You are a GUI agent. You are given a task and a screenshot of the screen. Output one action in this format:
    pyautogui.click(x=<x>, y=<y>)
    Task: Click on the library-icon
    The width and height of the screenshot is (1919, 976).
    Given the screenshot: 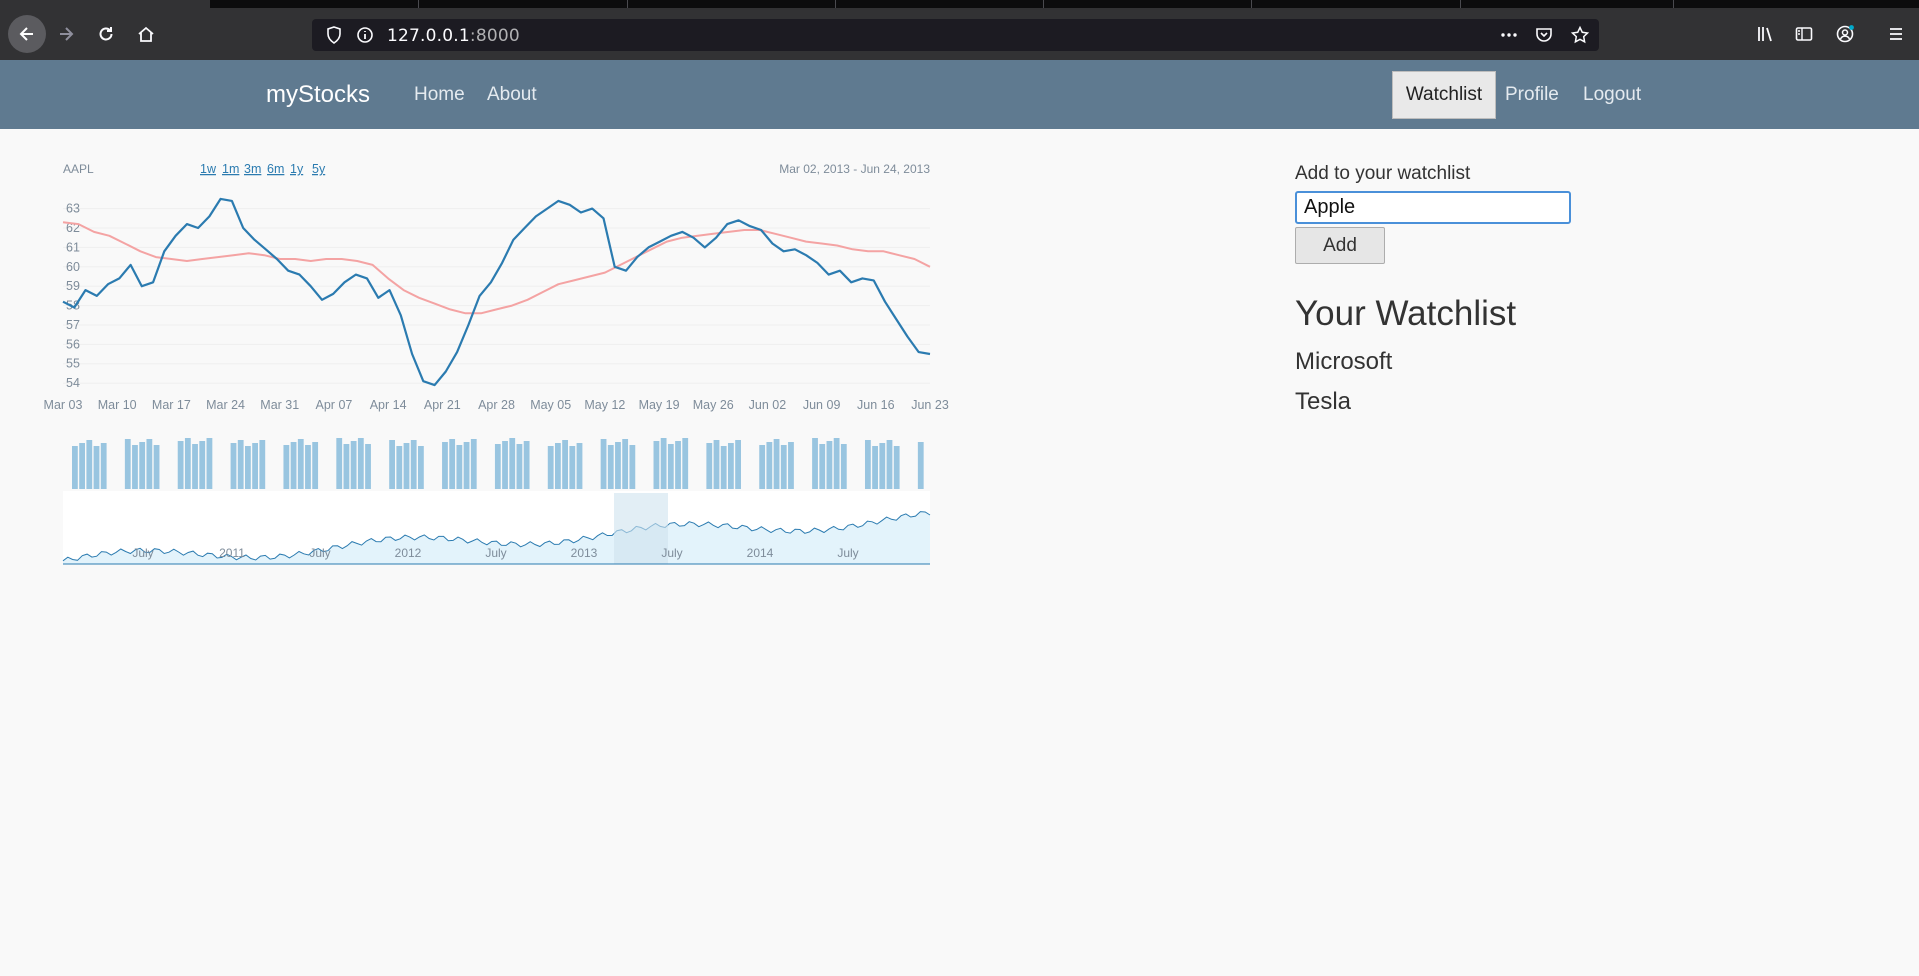 What is the action you would take?
    pyautogui.click(x=1765, y=34)
    